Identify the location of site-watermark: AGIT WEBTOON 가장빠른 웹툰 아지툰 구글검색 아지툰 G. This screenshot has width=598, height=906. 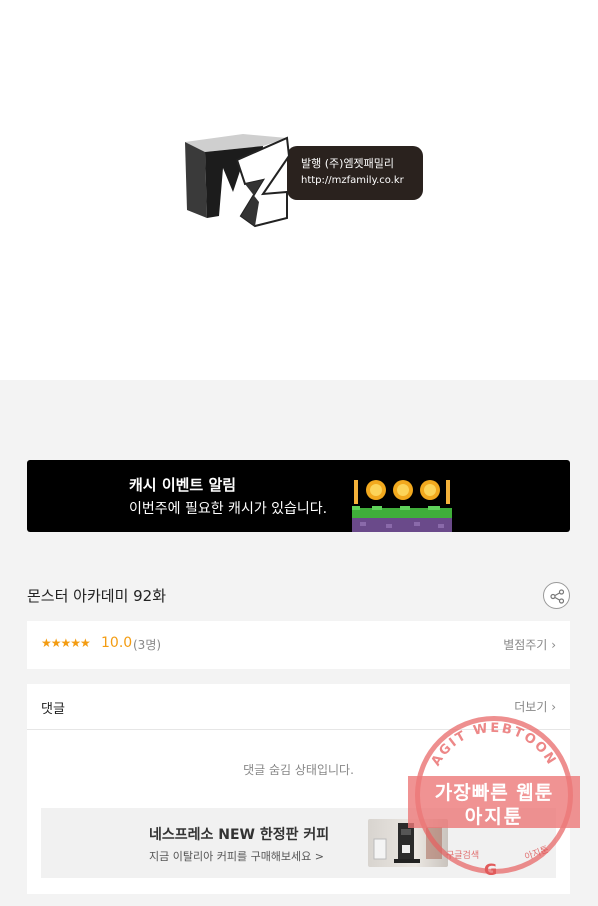
(494, 801).